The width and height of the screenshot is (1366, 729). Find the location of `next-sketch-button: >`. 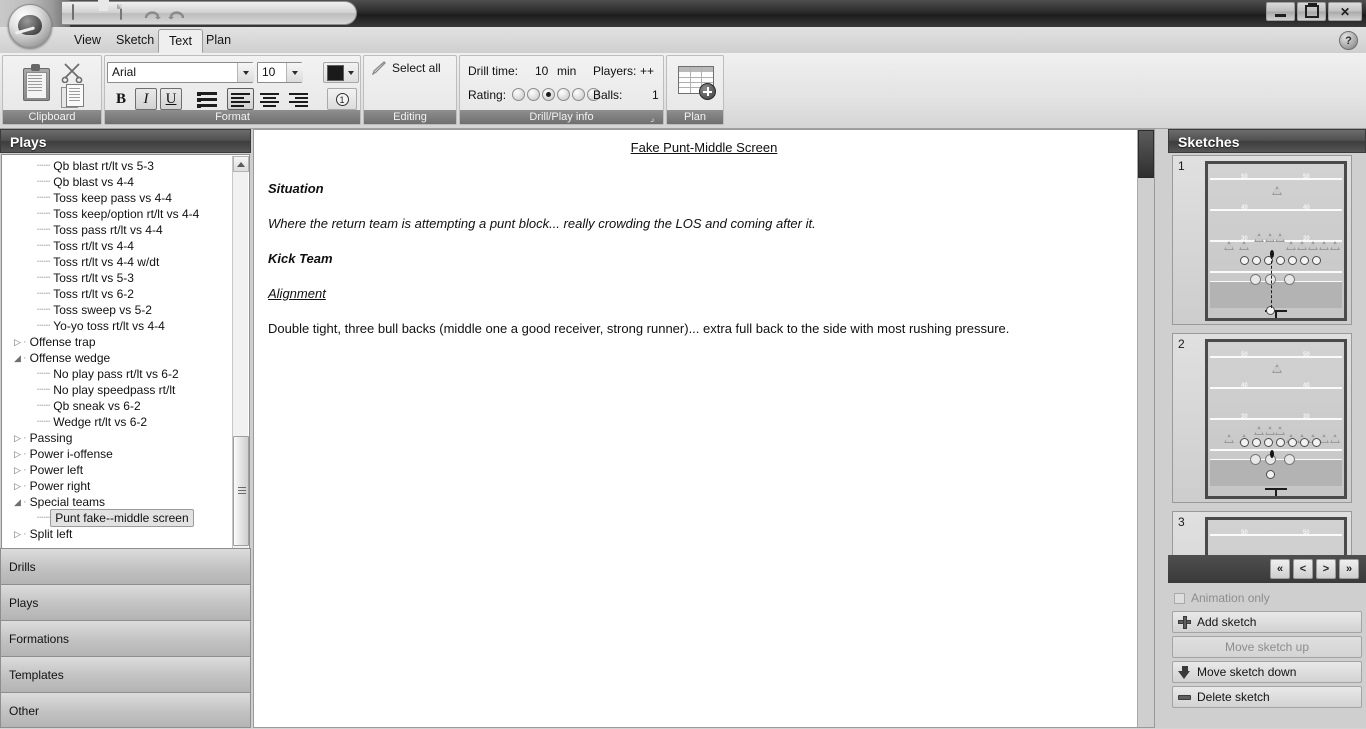

next-sketch-button: > is located at coordinates (1326, 569).